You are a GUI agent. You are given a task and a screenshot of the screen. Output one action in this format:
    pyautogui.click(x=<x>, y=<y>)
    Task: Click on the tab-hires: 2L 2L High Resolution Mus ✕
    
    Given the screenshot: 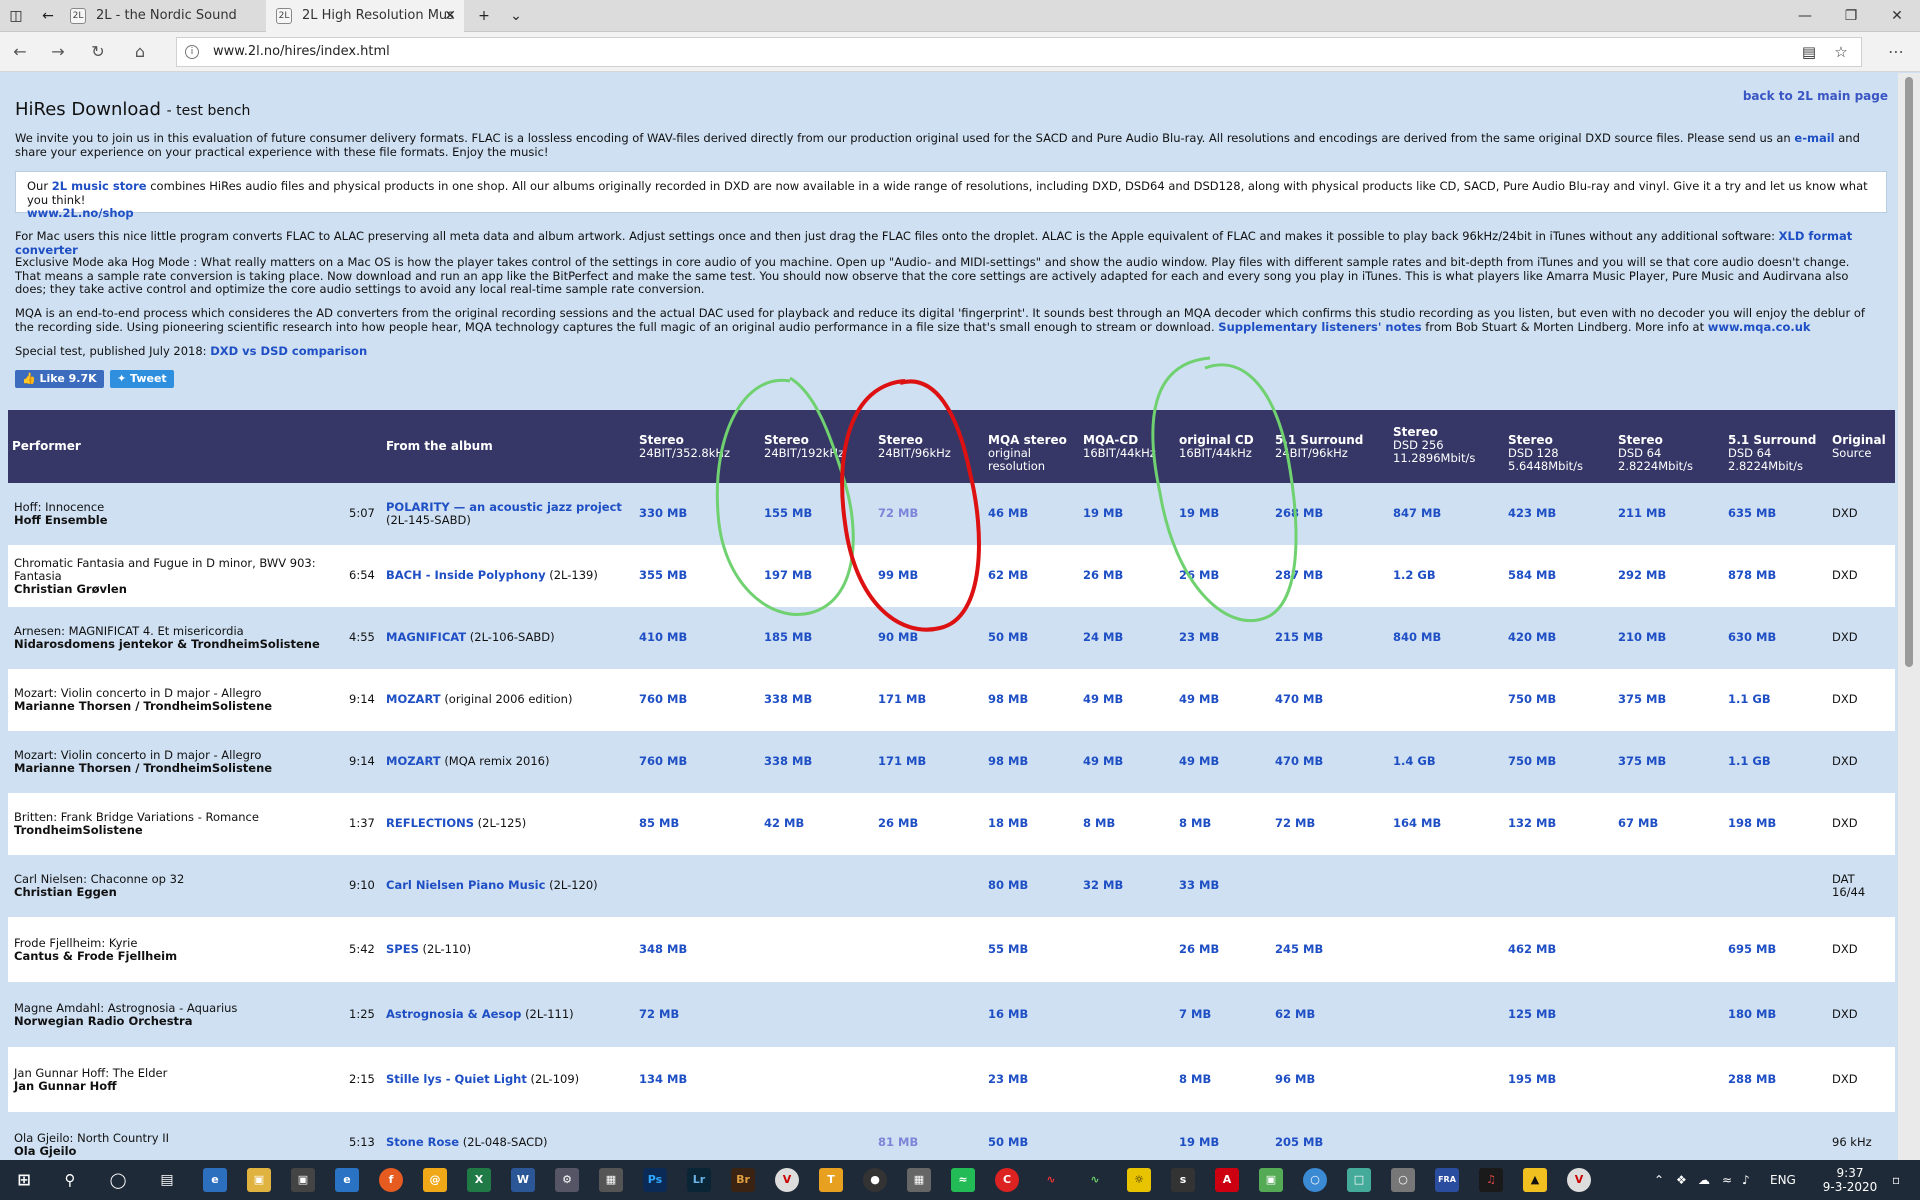 What is the action you would take?
    pyautogui.click(x=365, y=16)
    